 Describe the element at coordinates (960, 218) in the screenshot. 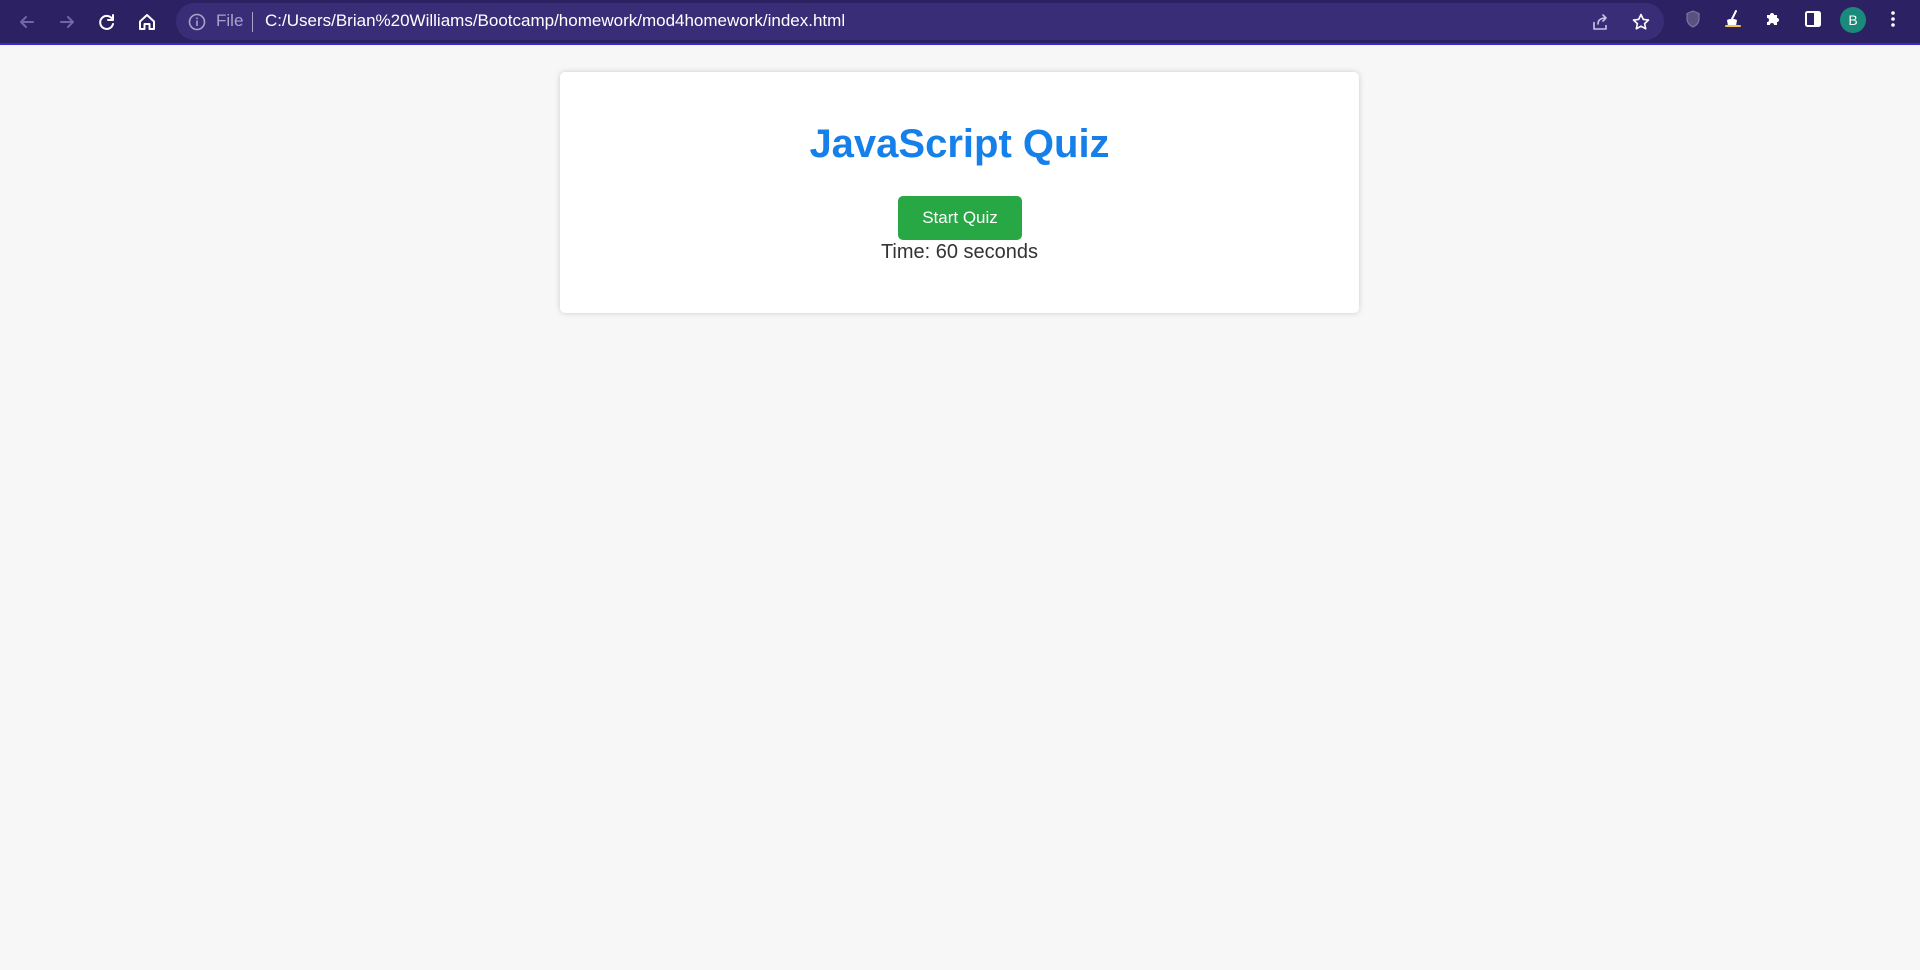

I see `start-quiz-button: Start Quiz` at that location.